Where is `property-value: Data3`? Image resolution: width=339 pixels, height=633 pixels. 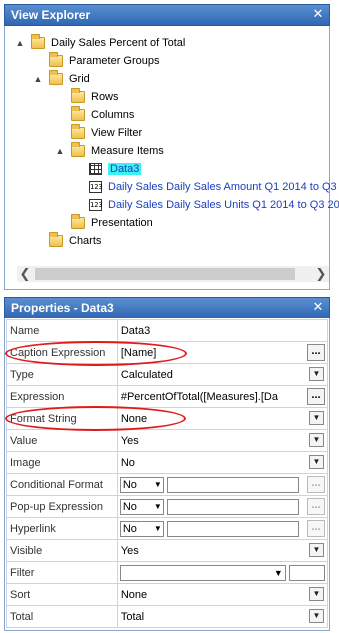 property-value: Data3 is located at coordinates (135, 330).